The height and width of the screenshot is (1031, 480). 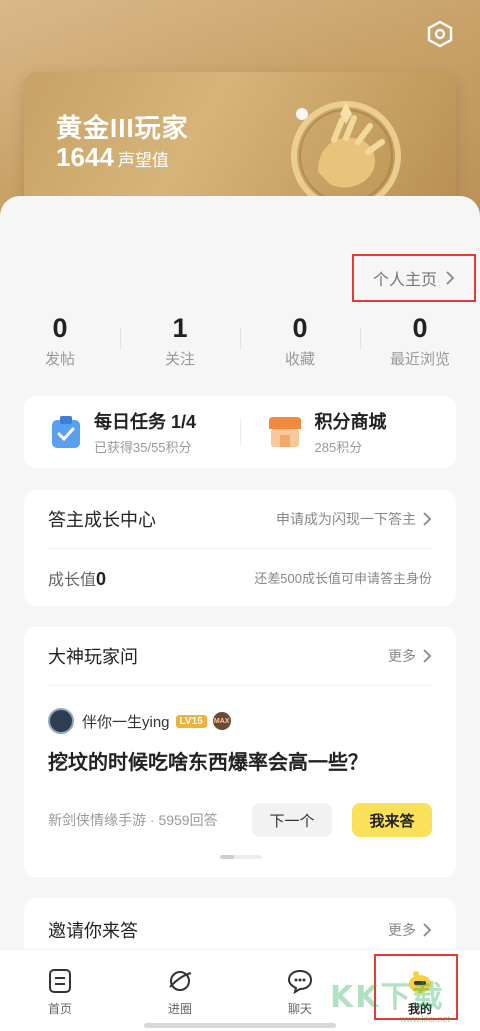 I want to click on invite-title: 邀请你来答, so click(x=93, y=931).